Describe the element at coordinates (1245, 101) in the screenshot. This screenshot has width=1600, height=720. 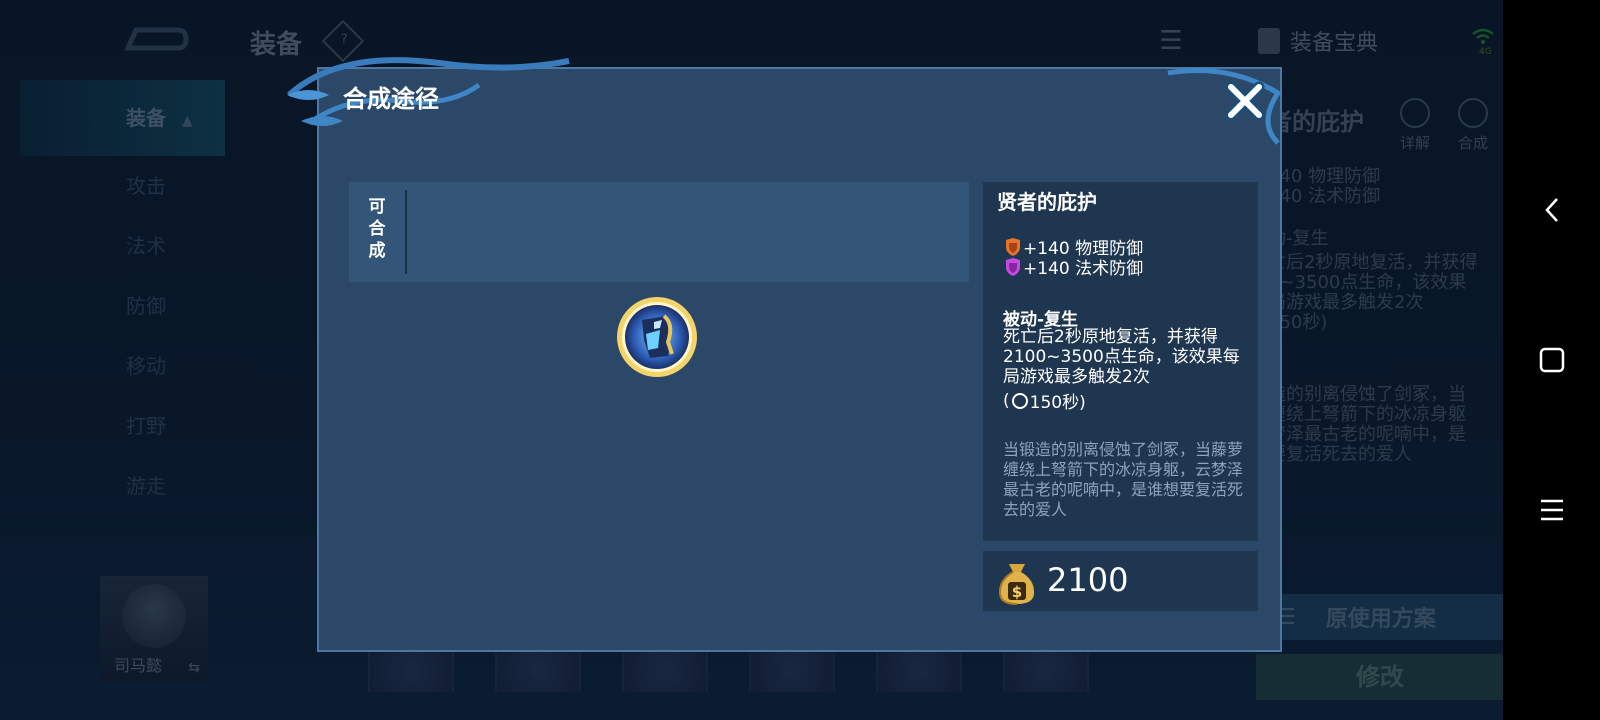
I see `close-icon` at that location.